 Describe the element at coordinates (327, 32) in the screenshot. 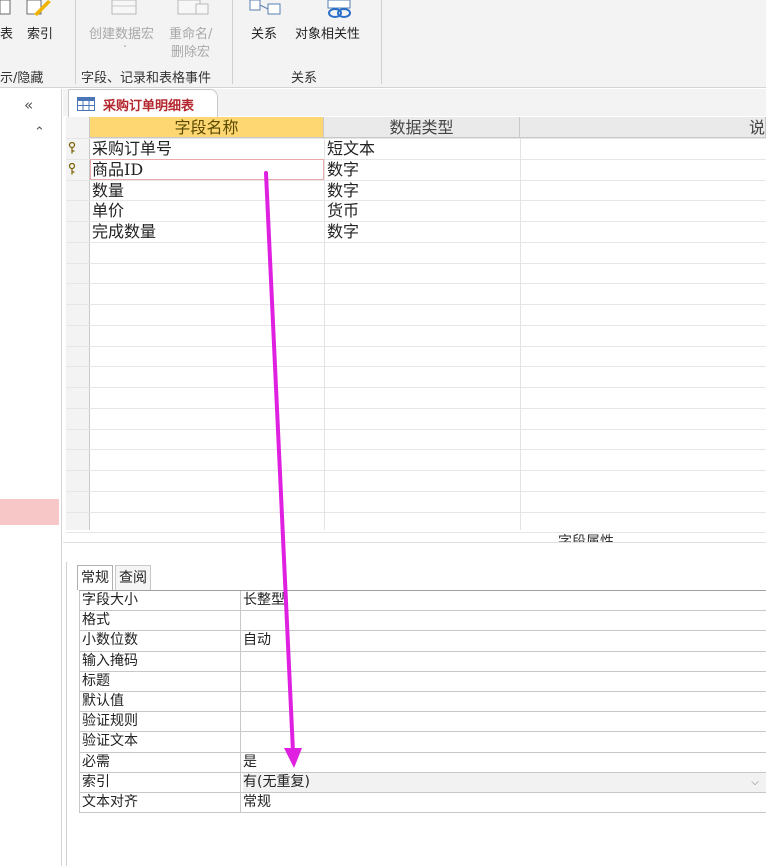

I see `object-dependencies-button: 对象相关性` at that location.